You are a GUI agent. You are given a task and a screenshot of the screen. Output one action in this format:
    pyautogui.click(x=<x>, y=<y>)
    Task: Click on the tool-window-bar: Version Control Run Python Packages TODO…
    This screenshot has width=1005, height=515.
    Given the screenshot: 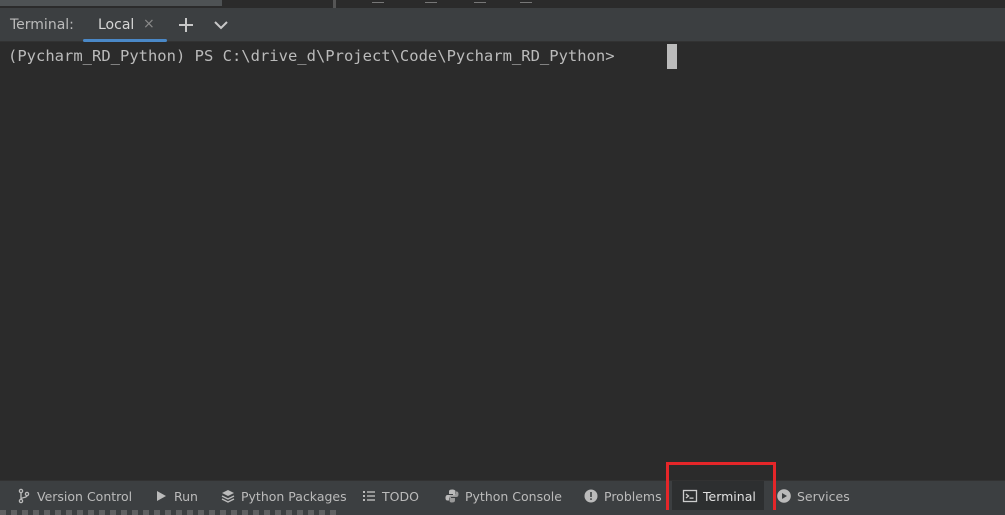 What is the action you would take?
    pyautogui.click(x=502, y=495)
    